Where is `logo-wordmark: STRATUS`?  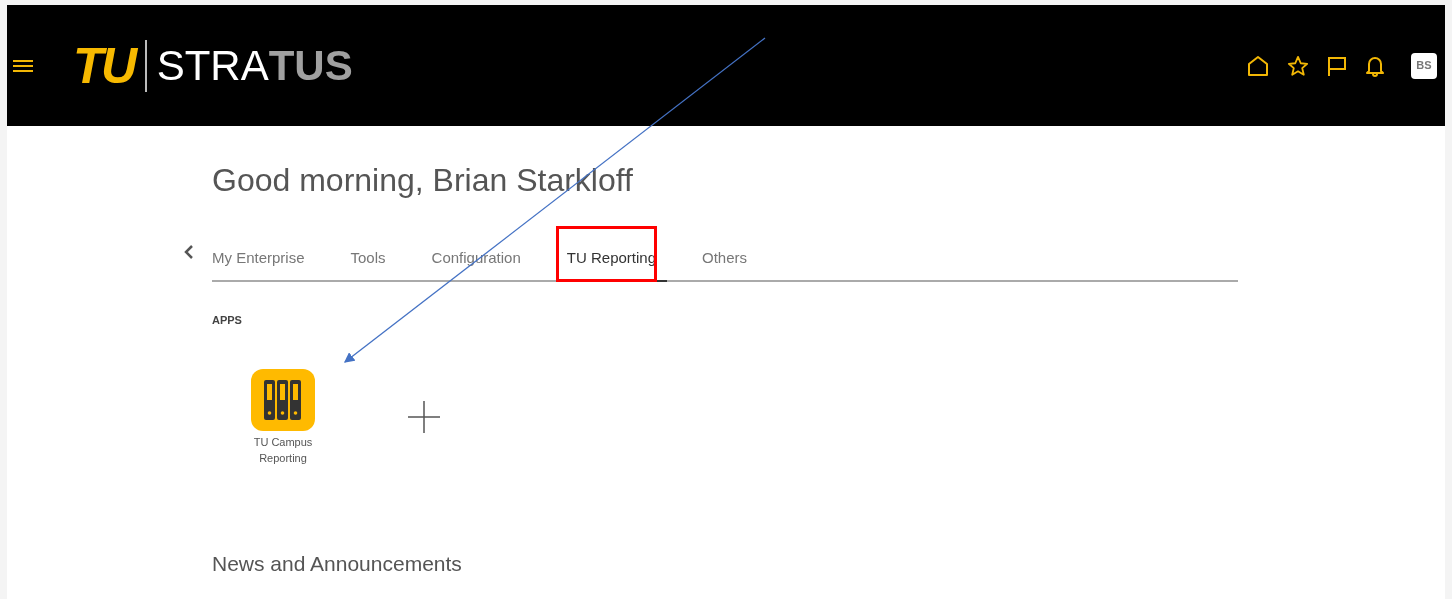 logo-wordmark: STRATUS is located at coordinates (254, 65).